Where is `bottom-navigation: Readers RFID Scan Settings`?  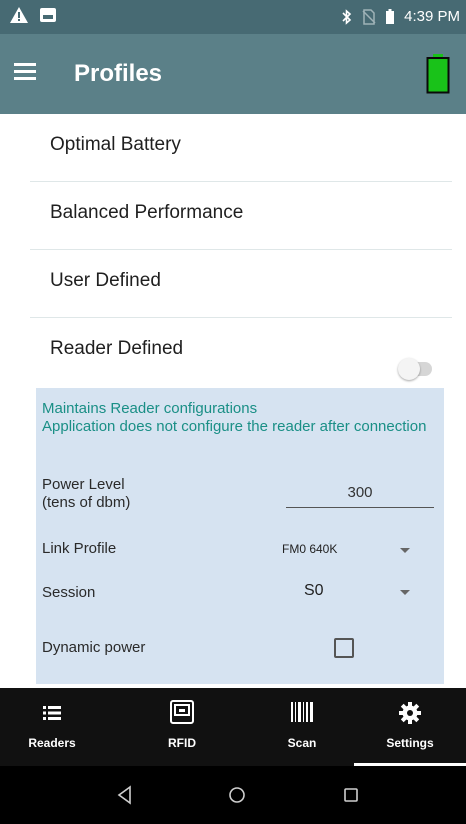
bottom-navigation: Readers RFID Scan Settings is located at coordinates (233, 727).